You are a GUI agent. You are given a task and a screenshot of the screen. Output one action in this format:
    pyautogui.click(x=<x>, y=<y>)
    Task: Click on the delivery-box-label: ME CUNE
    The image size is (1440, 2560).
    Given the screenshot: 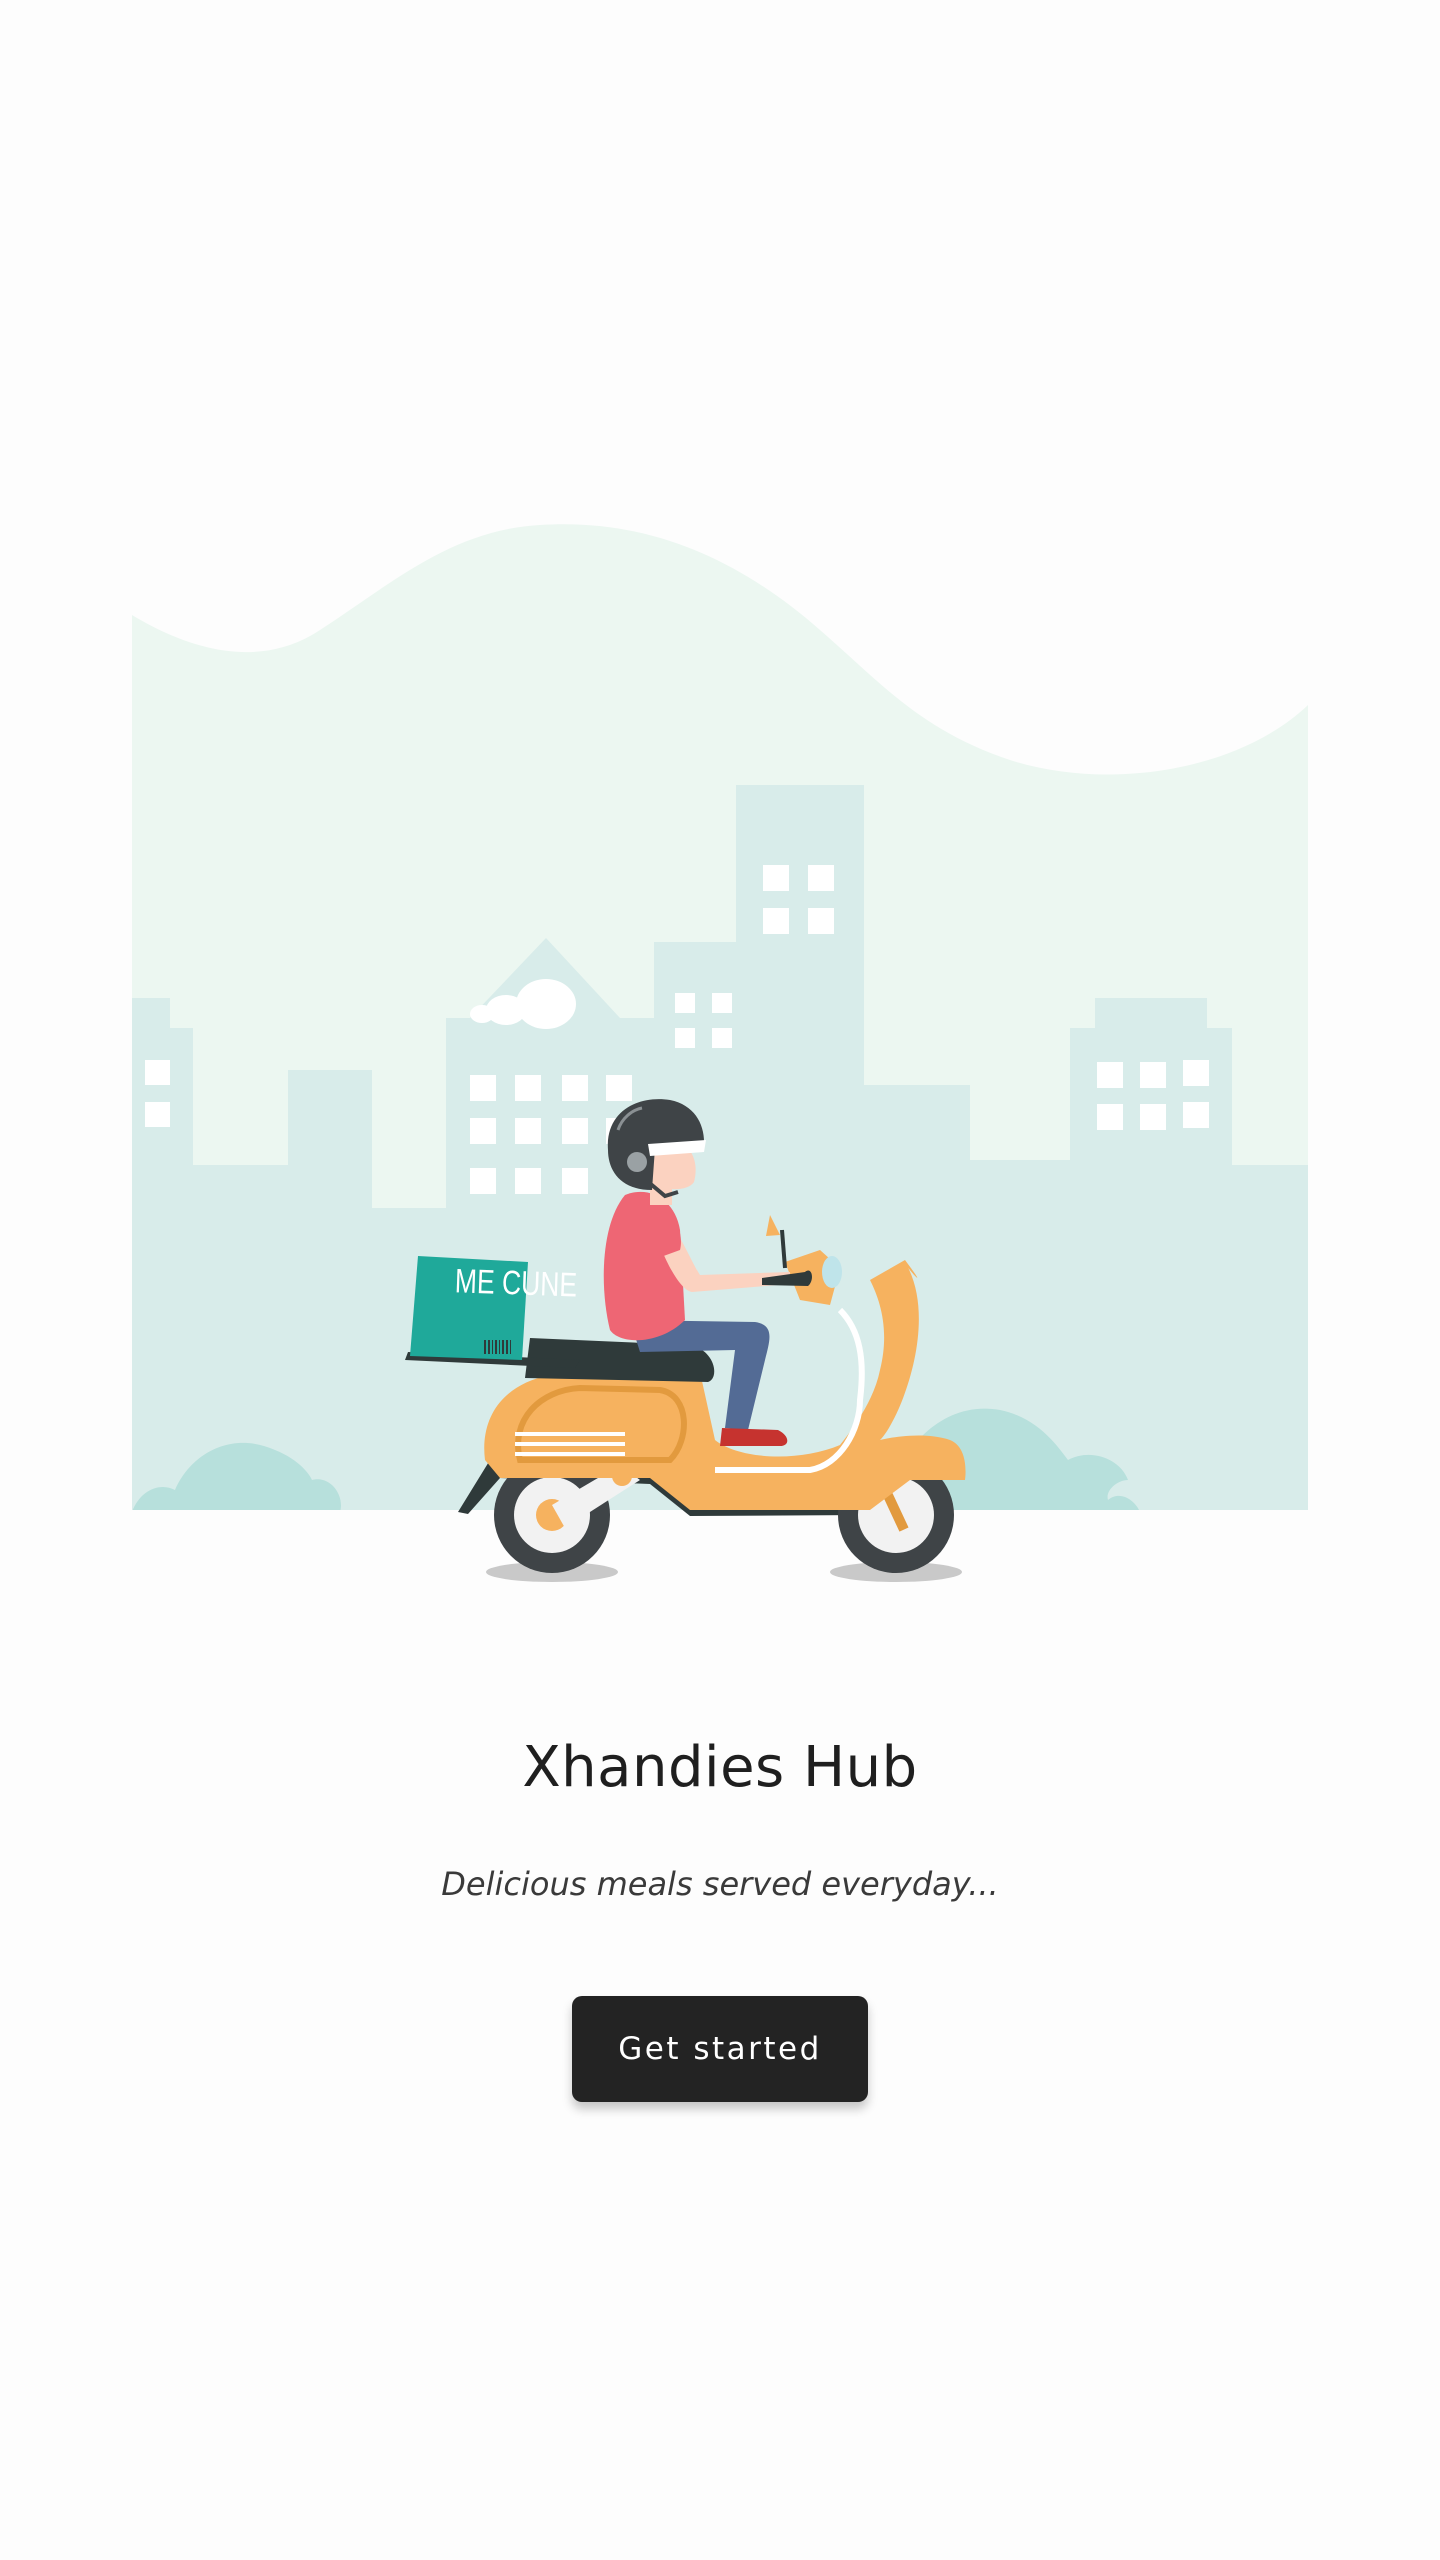 What is the action you would take?
    pyautogui.click(x=516, y=1283)
    